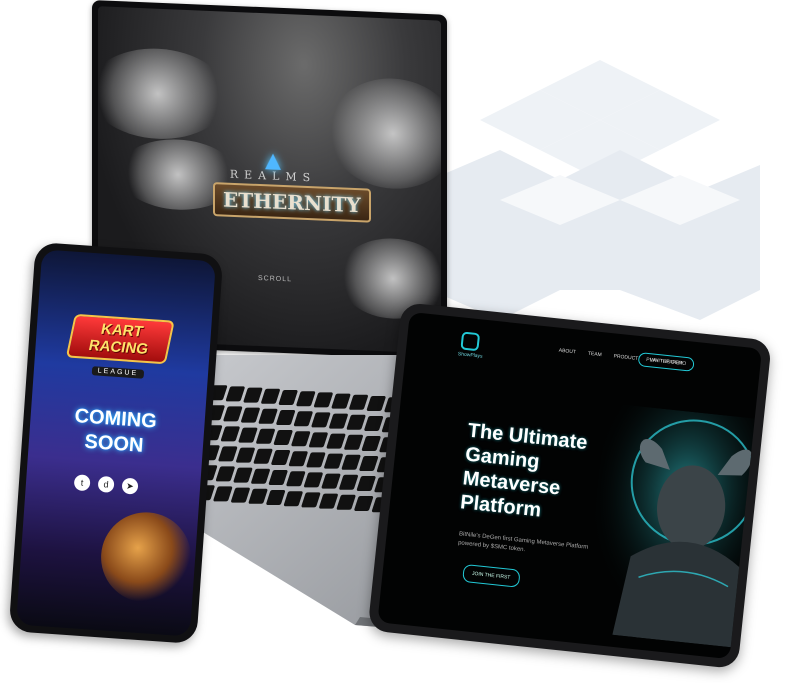 The width and height of the screenshot is (804, 683). Describe the element at coordinates (666, 362) in the screenshot. I see `play-demo-button: PLAY THE DEMO` at that location.